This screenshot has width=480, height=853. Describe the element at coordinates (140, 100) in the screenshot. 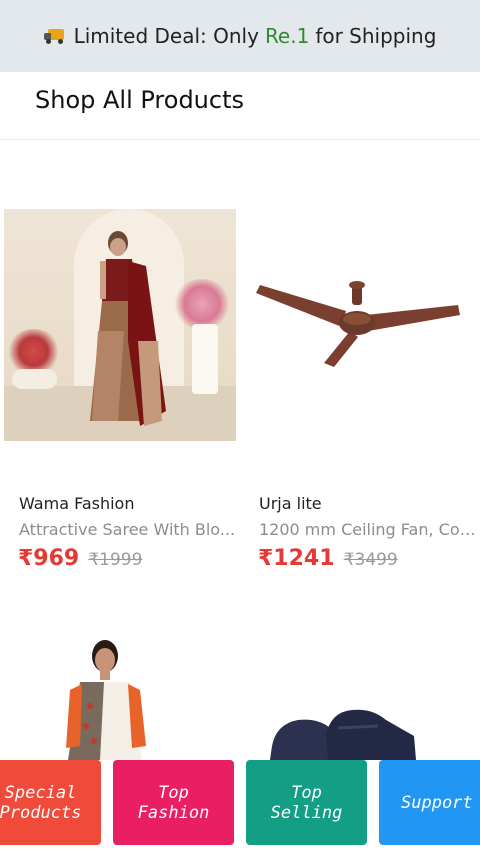

I see `page-title: Shop All Products` at that location.